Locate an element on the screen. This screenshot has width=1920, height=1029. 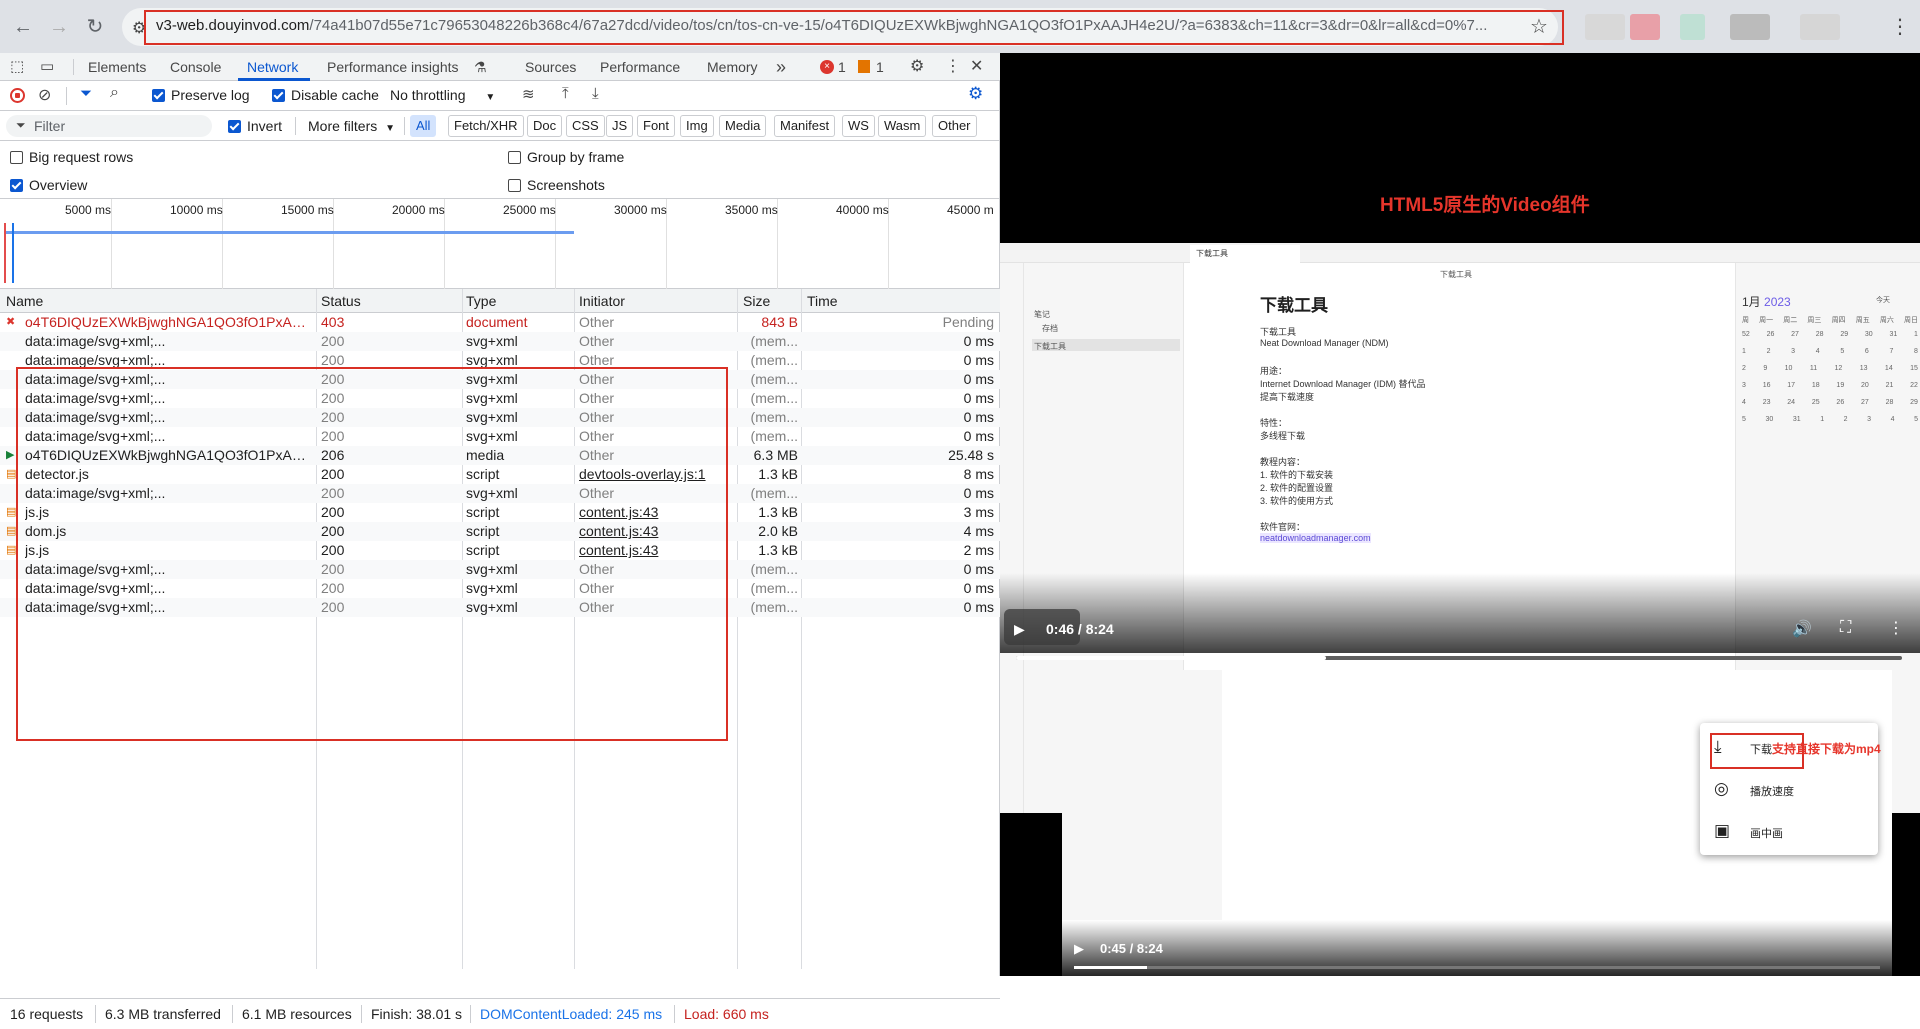
video2-progress is located at coordinates (1477, 967).